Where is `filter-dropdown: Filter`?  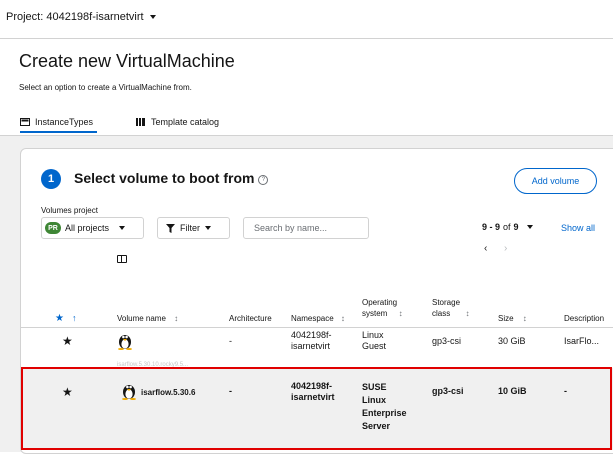 filter-dropdown: Filter is located at coordinates (193, 228).